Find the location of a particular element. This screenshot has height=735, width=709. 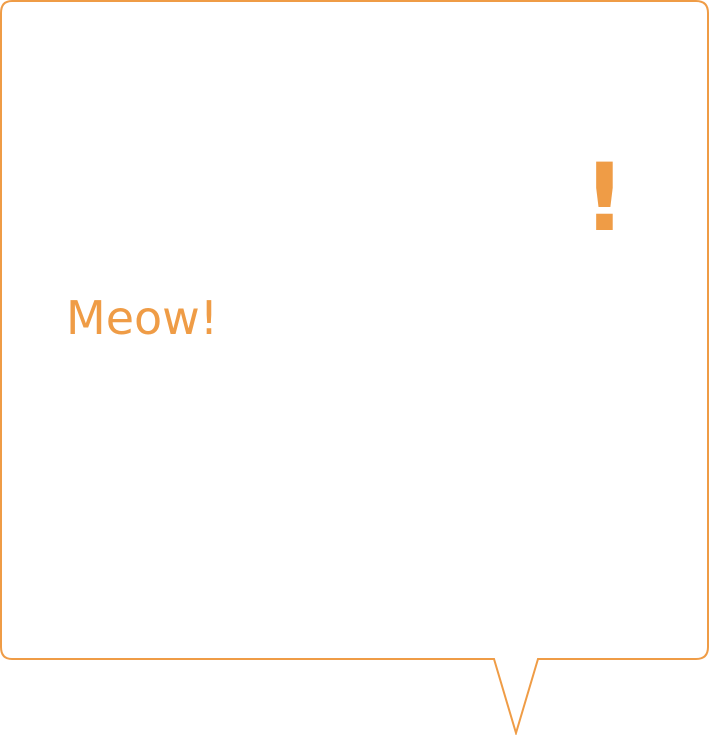

speech-text: Meow! is located at coordinates (142, 318).